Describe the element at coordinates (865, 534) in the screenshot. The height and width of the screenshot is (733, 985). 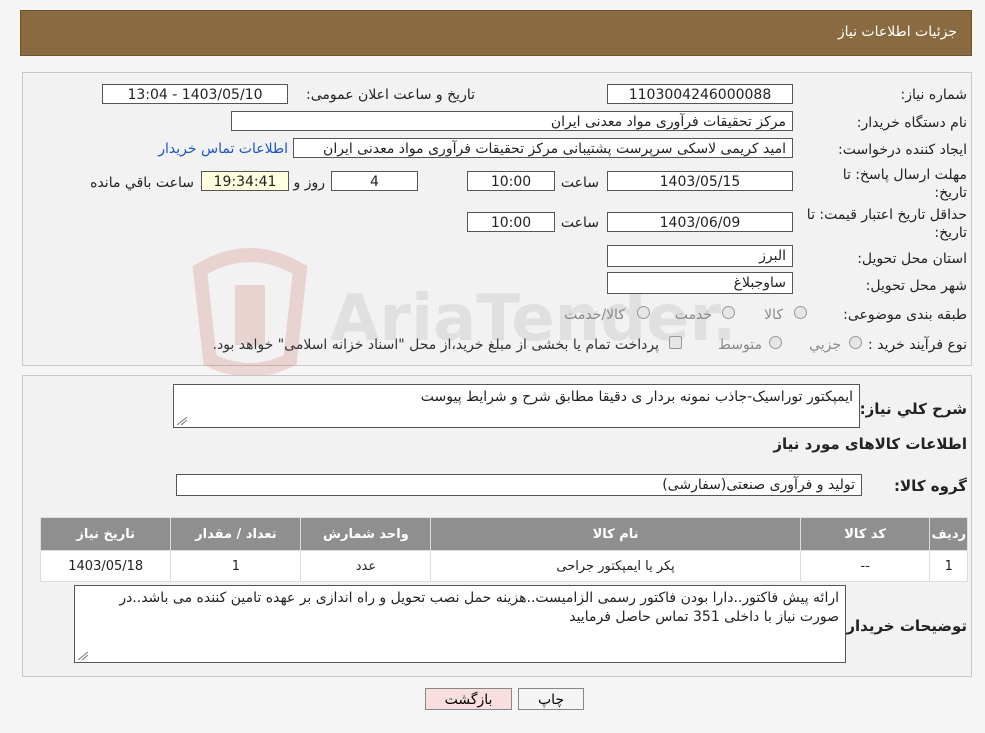
I see `col-code: کد کالا` at that location.